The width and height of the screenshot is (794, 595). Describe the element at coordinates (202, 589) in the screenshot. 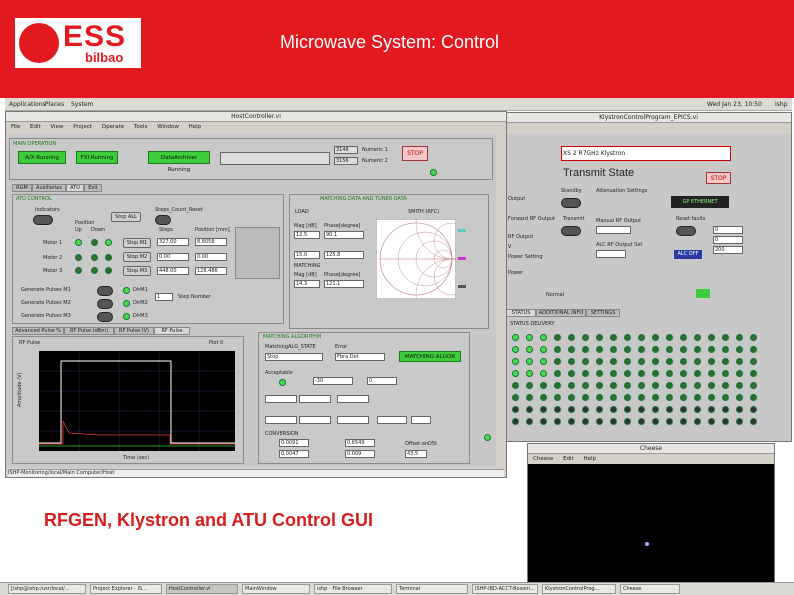

I see `taskbar-item-hostcontroller: HostController.vi` at that location.